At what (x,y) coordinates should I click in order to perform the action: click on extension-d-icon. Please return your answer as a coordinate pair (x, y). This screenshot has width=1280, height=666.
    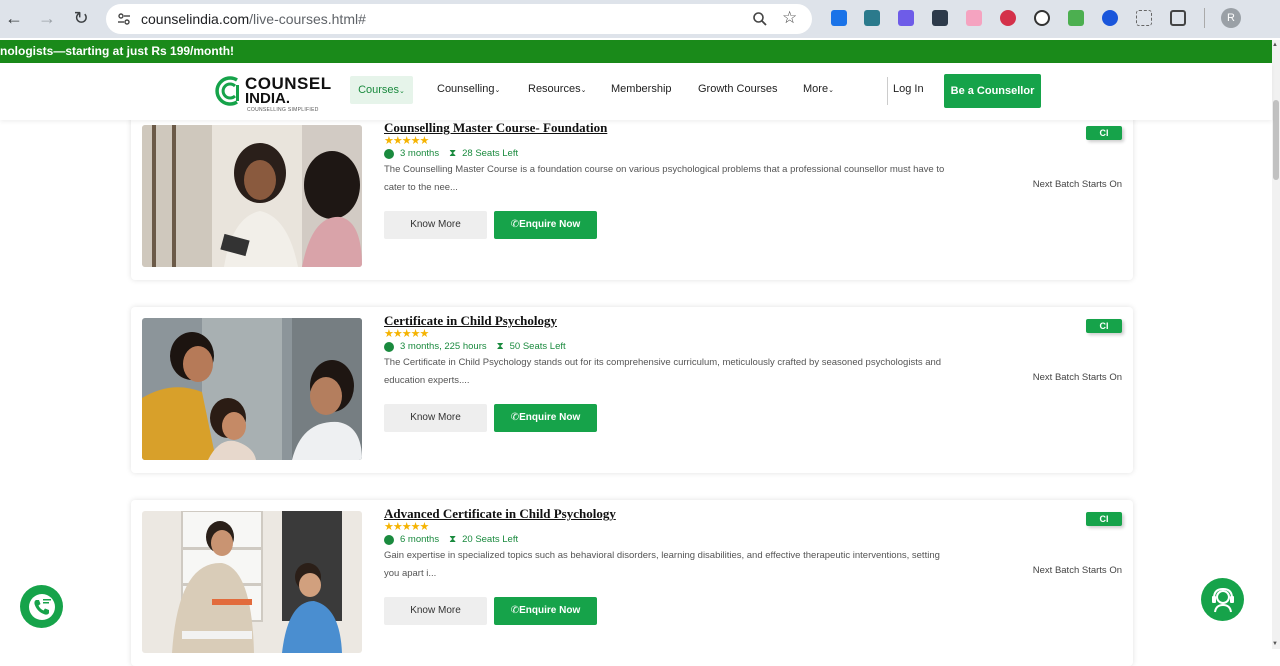
    Looking at the image, I should click on (906, 18).